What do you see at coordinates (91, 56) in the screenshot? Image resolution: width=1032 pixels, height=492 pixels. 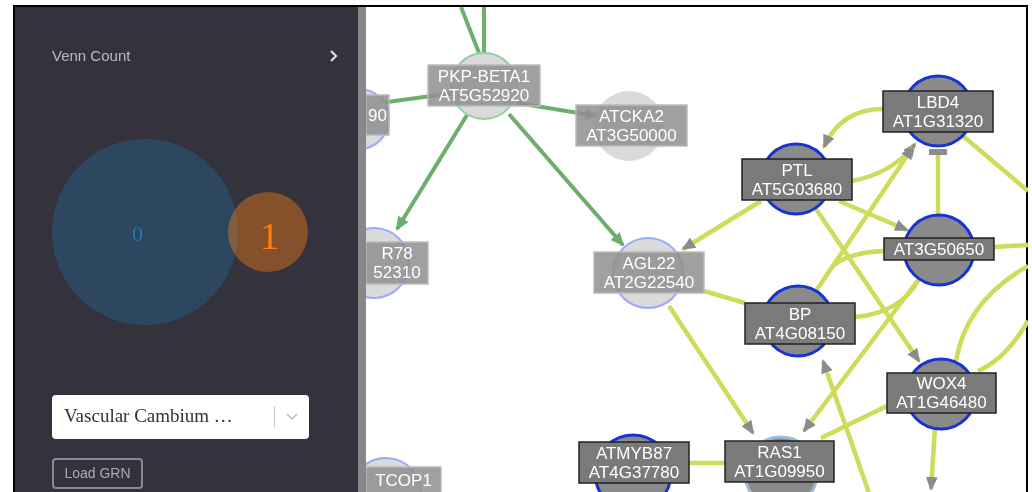 I see `panel-title: Venn Count` at bounding box center [91, 56].